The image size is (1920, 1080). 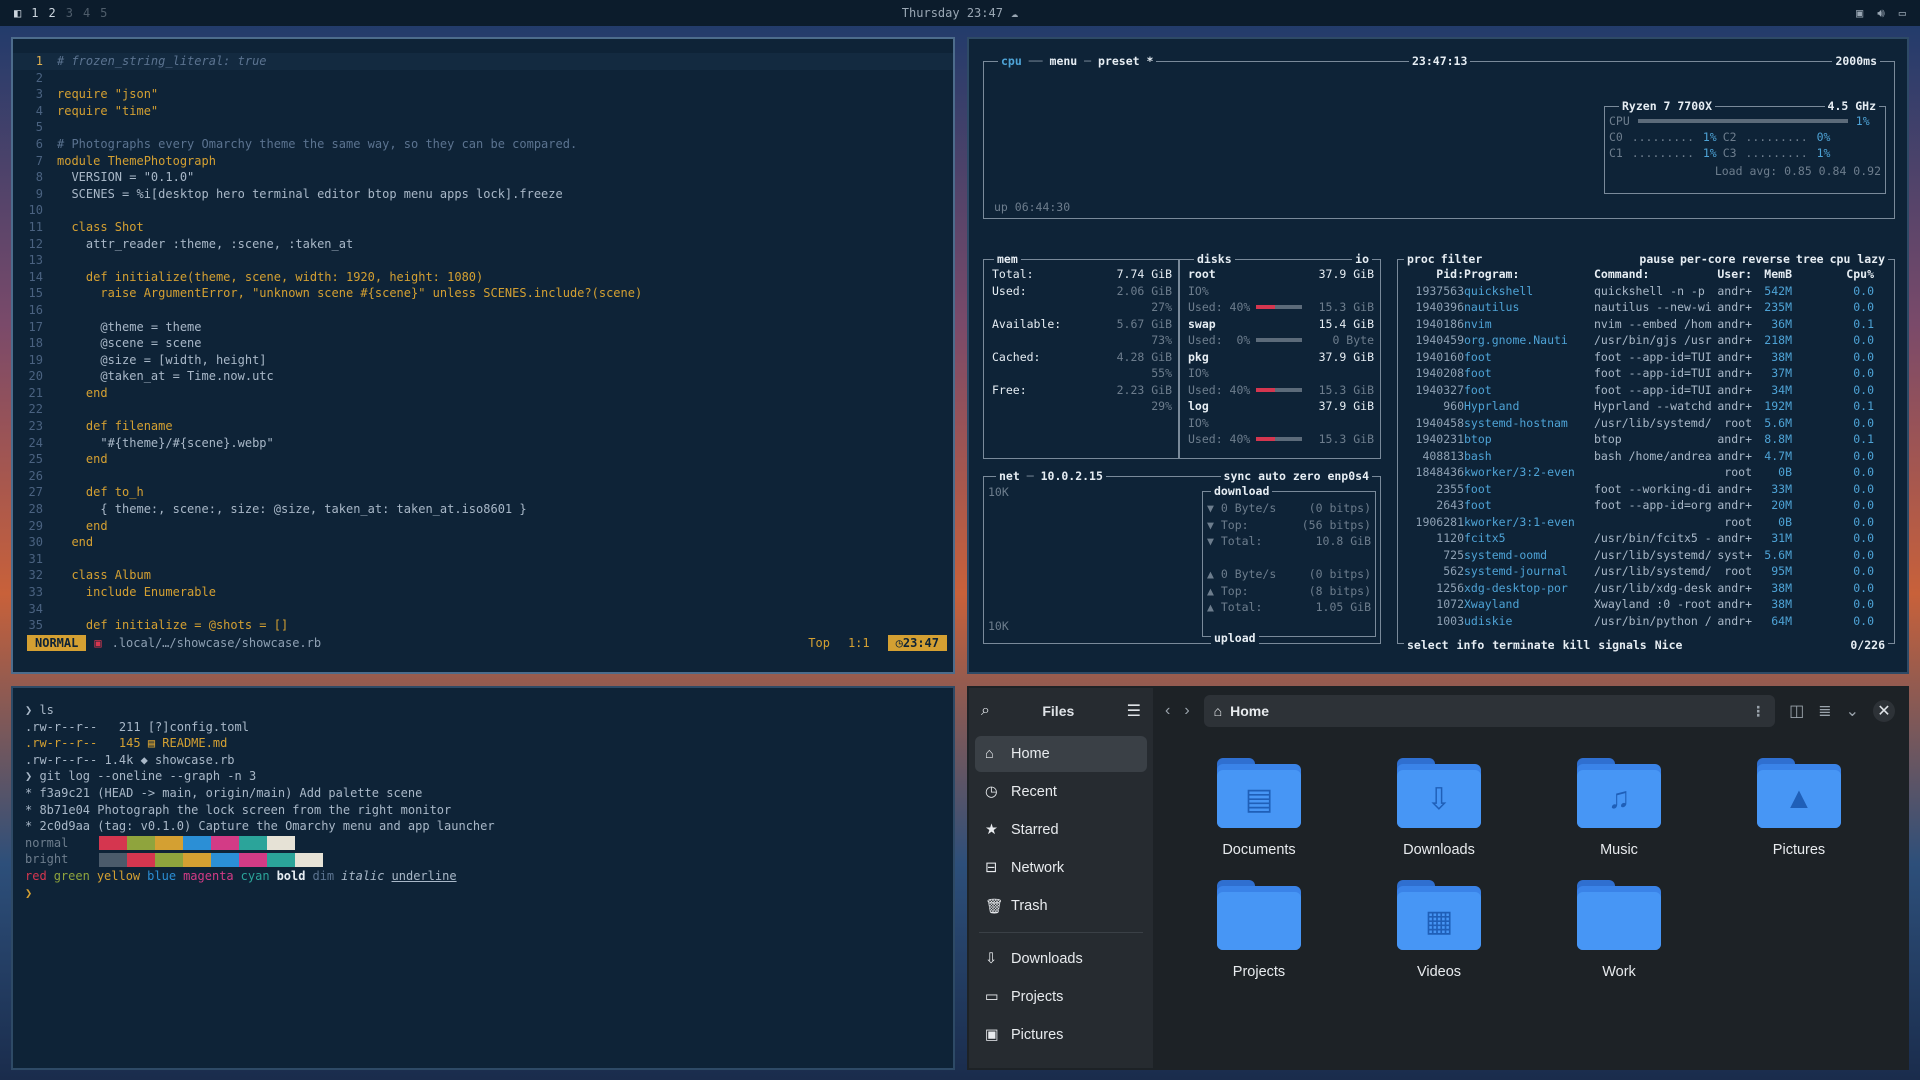 What do you see at coordinates (1525, 274) in the screenshot?
I see `proc-header-cell: Program:` at bounding box center [1525, 274].